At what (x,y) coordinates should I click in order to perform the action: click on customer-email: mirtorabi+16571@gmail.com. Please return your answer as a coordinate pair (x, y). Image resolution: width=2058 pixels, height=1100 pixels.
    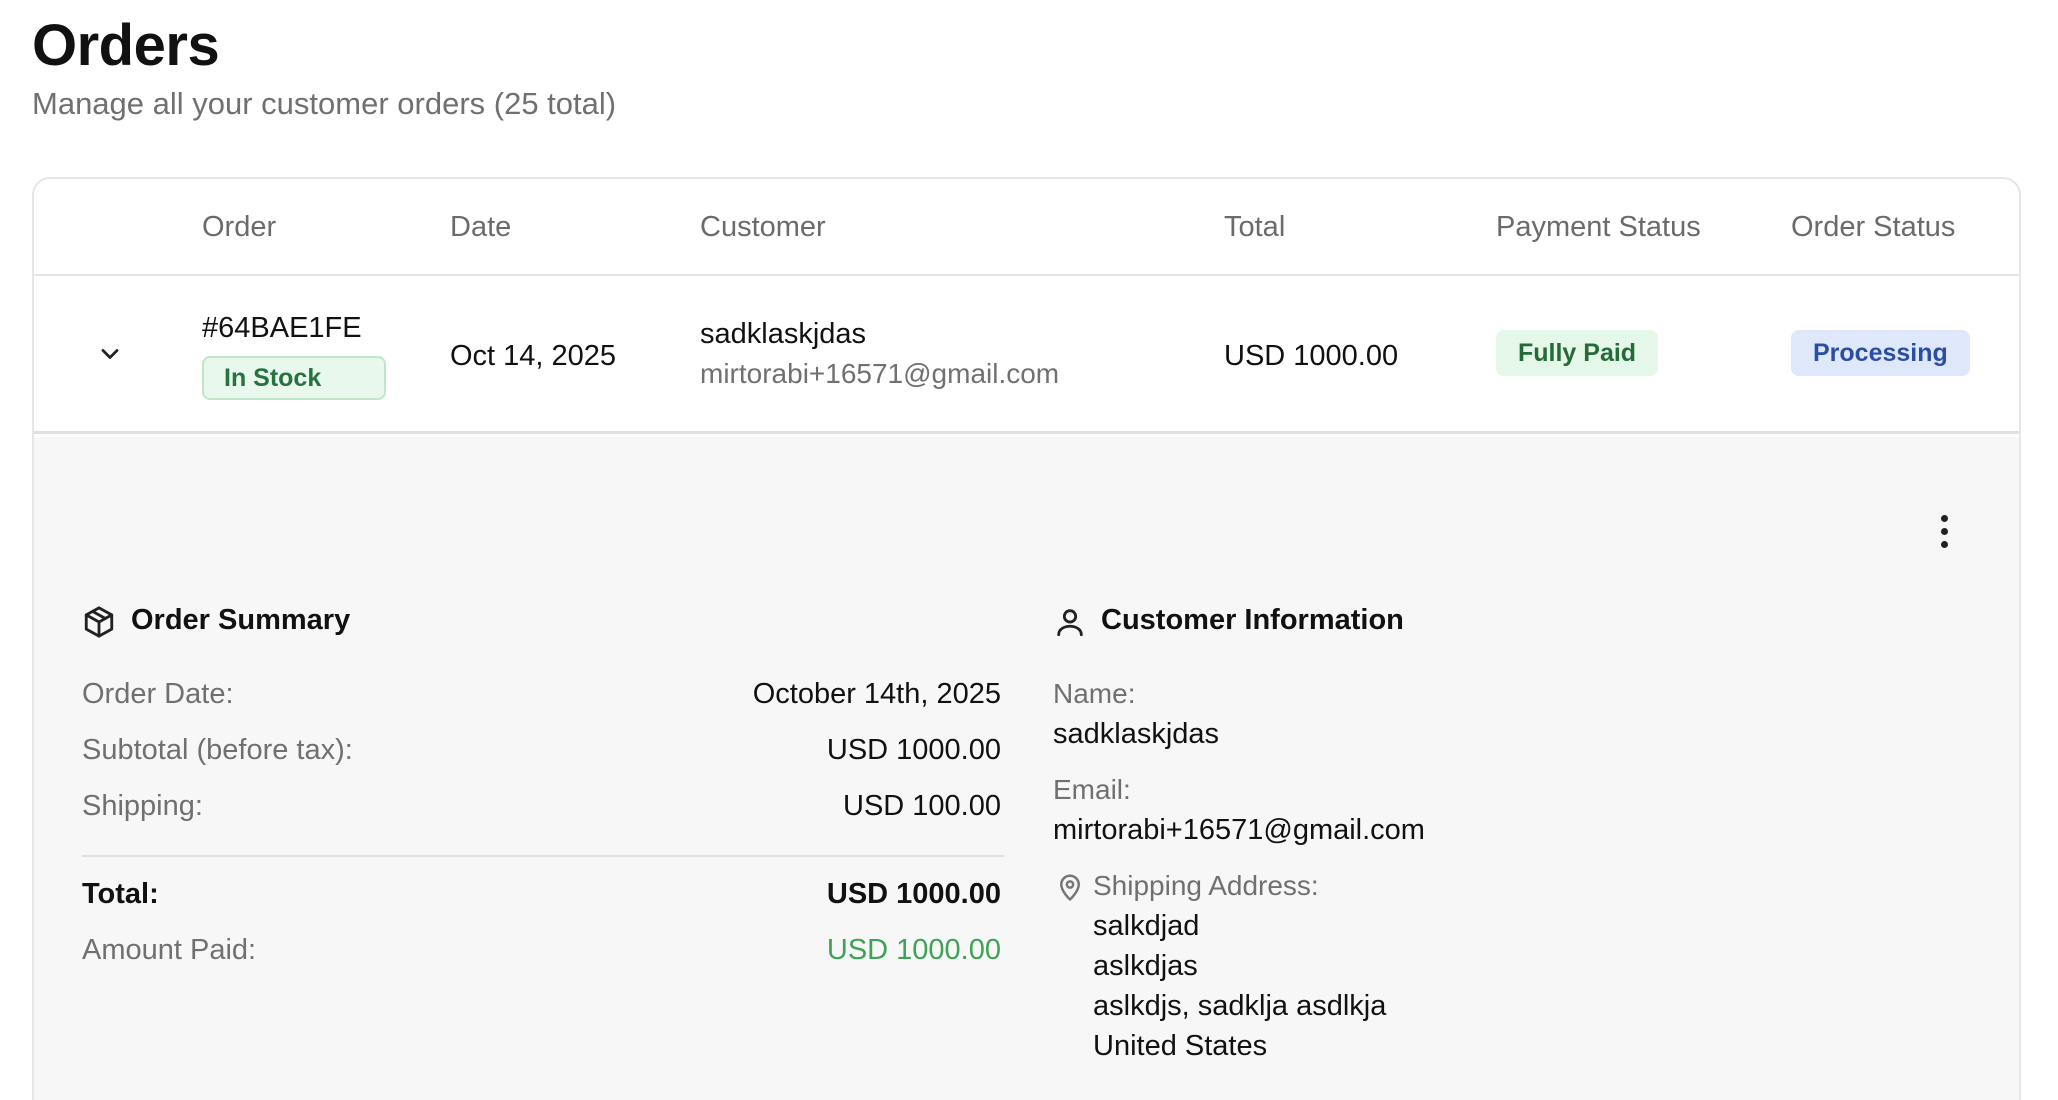
    Looking at the image, I should click on (880, 373).